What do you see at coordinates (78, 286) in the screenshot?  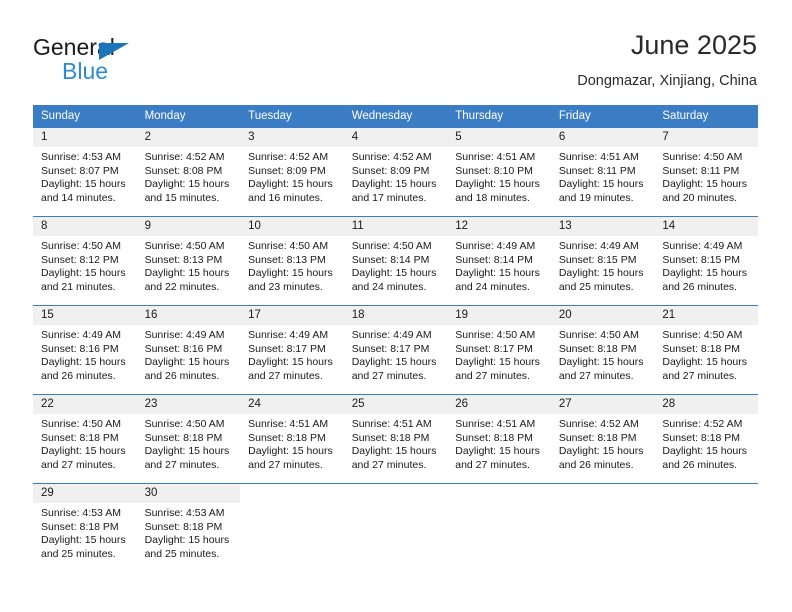 I see `daylight-text-line2: and 21 minutes.` at bounding box center [78, 286].